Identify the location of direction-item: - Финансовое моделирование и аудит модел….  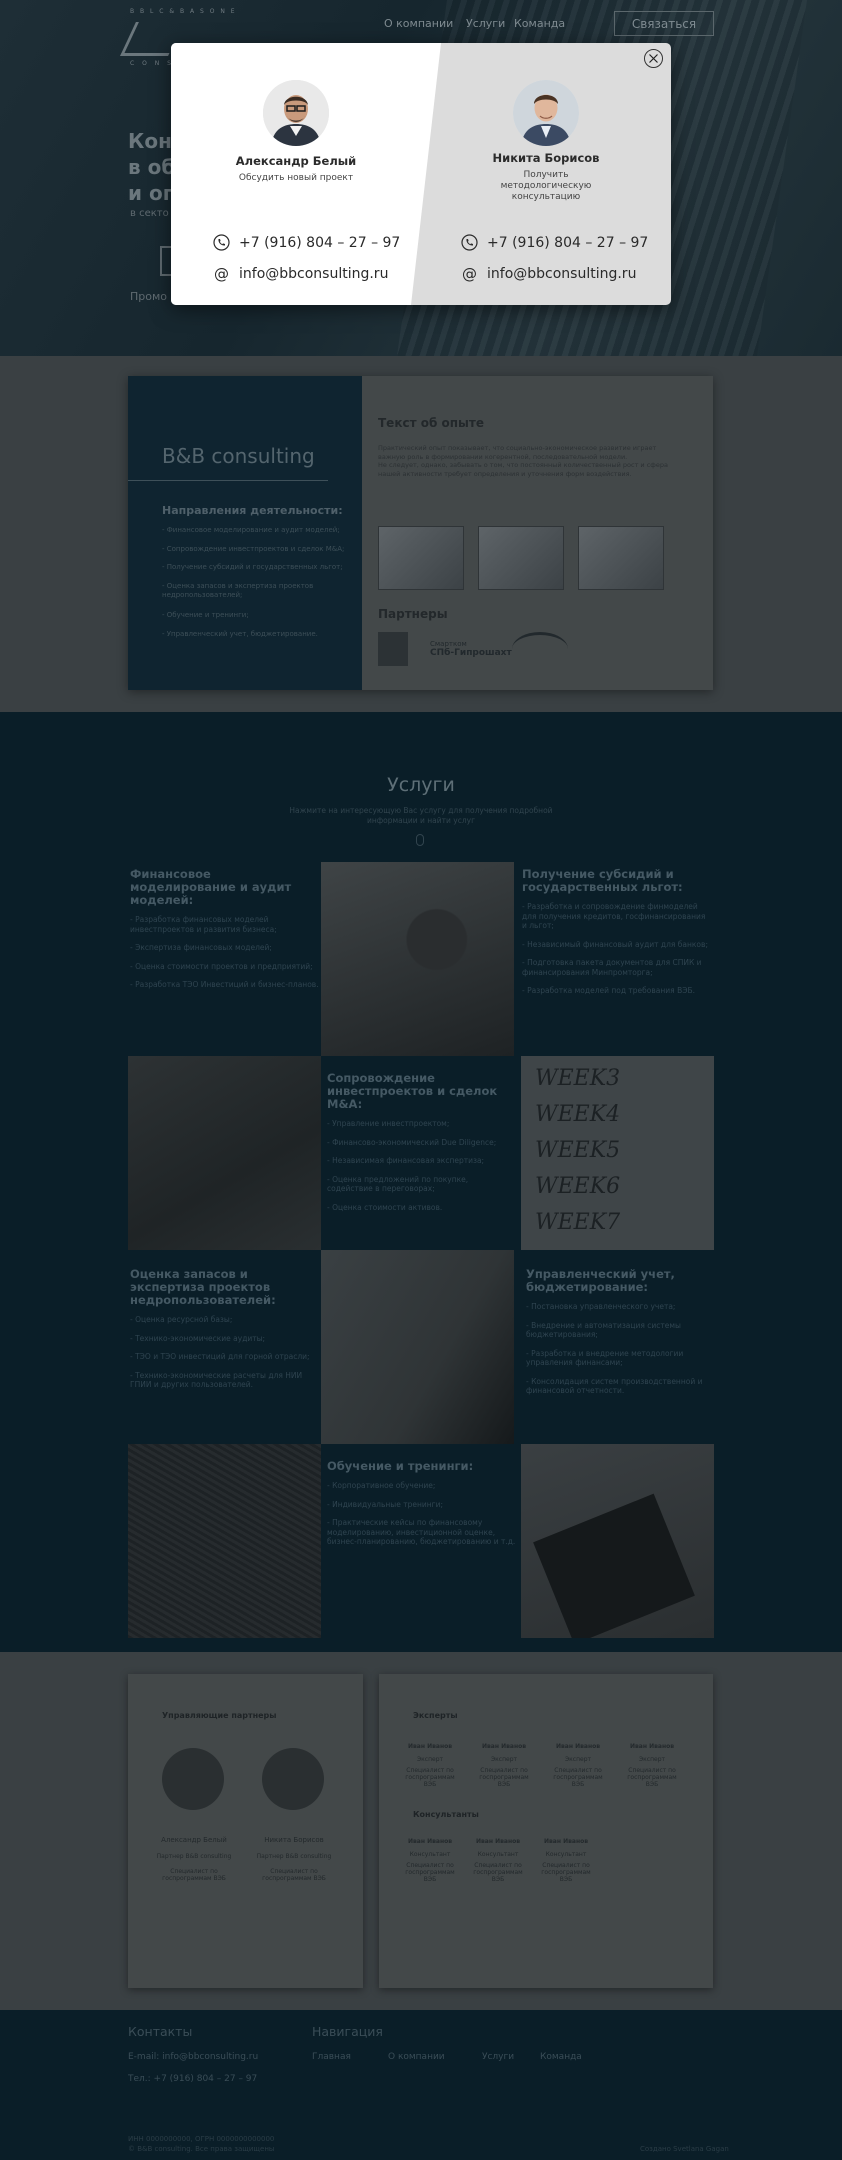
(251, 530).